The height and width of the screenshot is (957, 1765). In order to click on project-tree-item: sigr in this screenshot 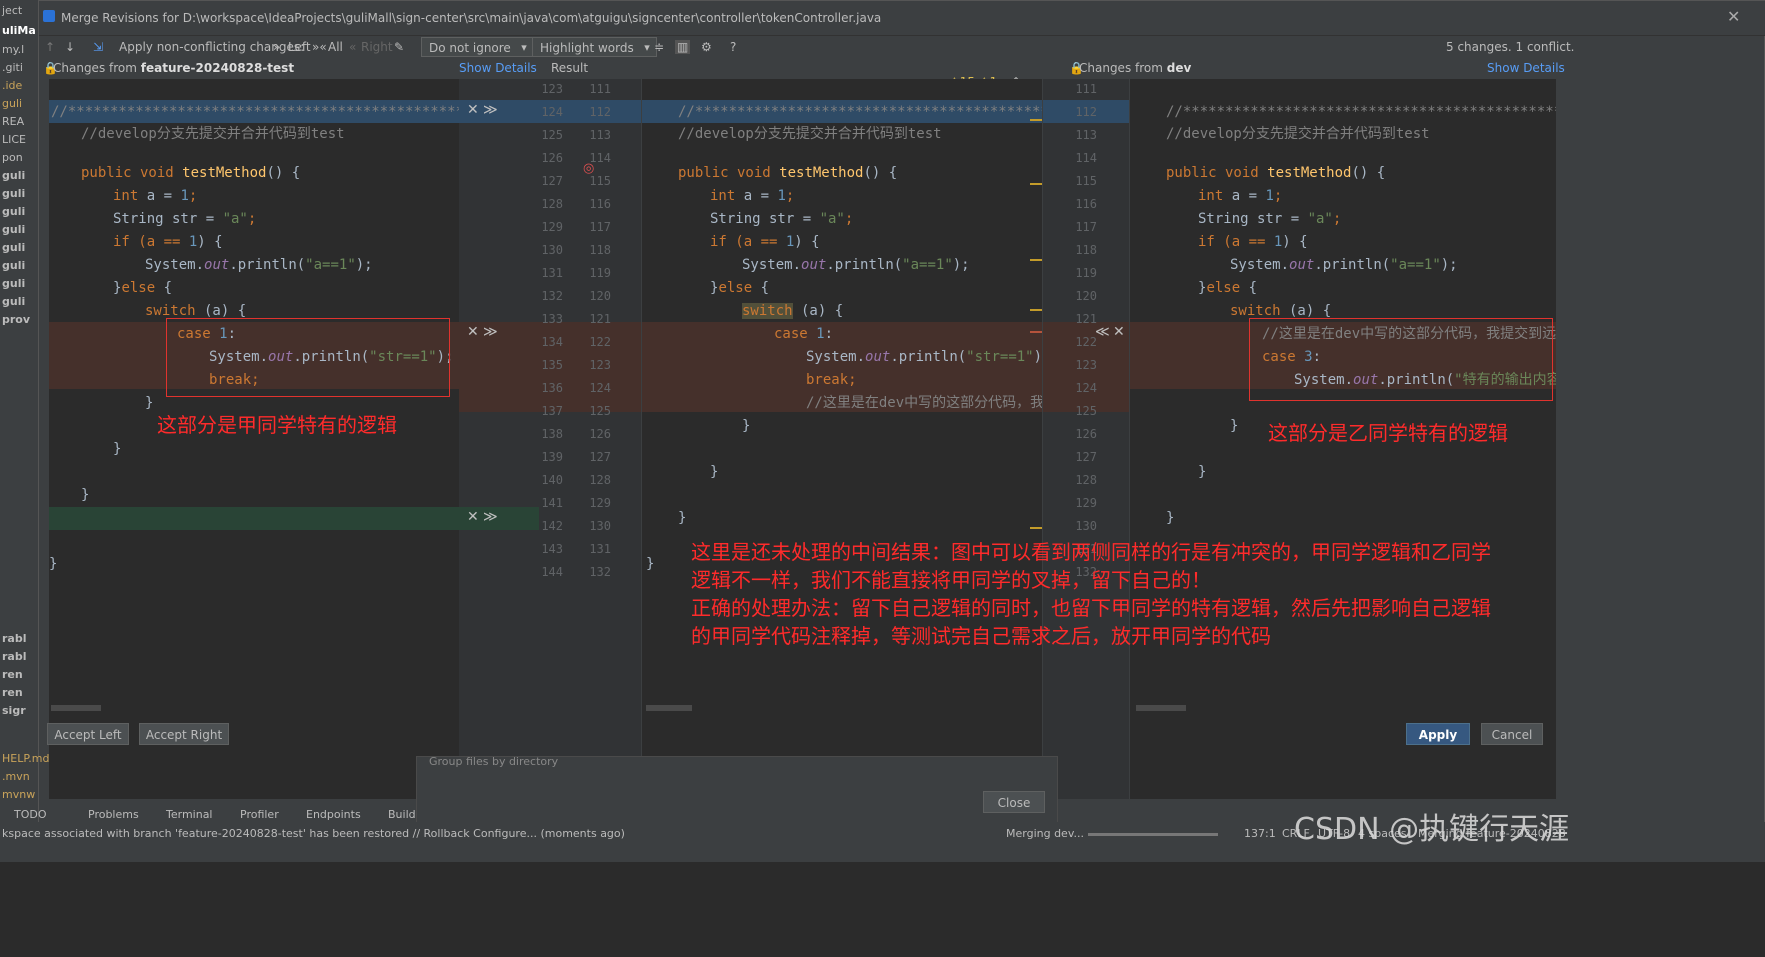, I will do `click(14, 710)`.